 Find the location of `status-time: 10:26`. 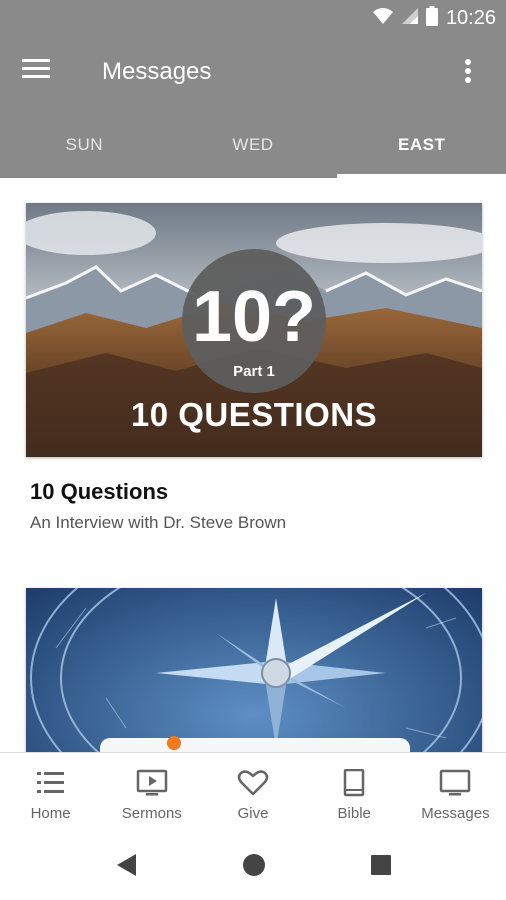

status-time: 10:26 is located at coordinates (470, 17).